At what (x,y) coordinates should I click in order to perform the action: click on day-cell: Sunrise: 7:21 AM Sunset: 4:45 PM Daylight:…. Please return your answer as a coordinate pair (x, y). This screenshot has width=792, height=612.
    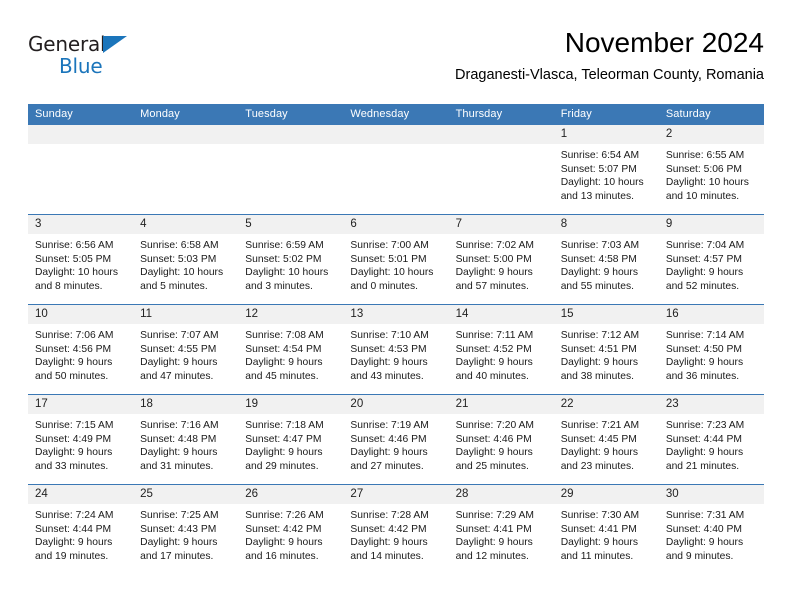
    Looking at the image, I should click on (606, 449).